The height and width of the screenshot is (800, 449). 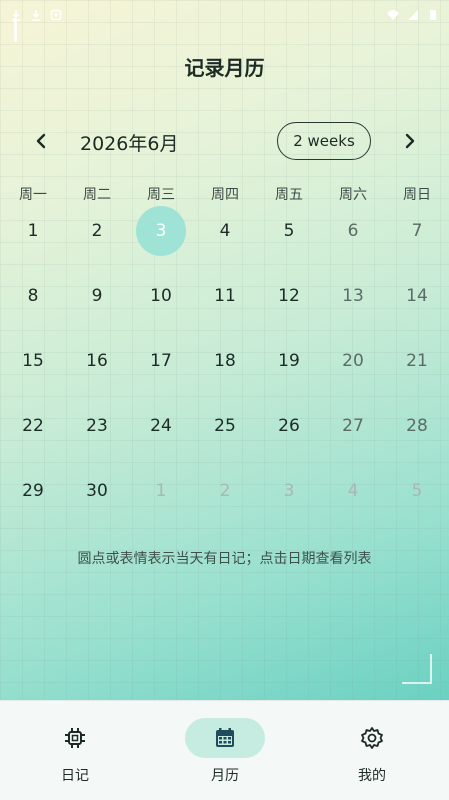 I want to click on calendar-day: 18, so click(x=225, y=361).